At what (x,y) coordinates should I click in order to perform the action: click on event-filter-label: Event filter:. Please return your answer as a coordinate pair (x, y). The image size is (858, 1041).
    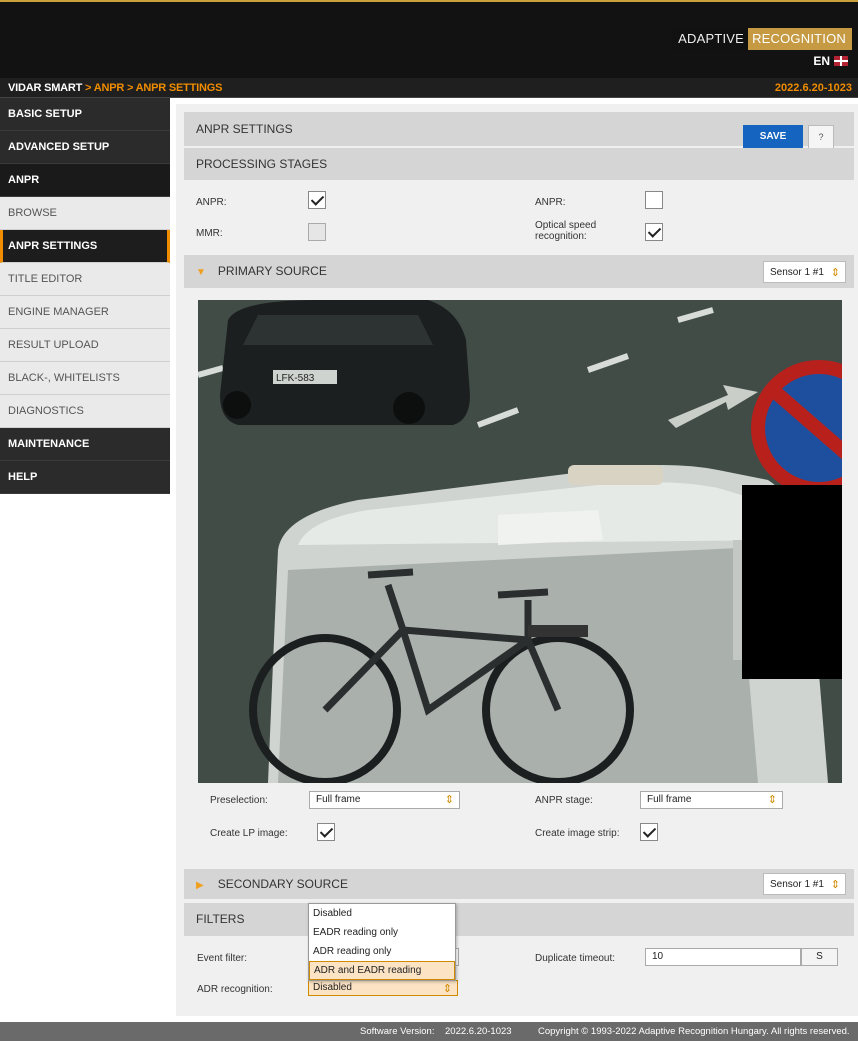
    Looking at the image, I should click on (222, 958).